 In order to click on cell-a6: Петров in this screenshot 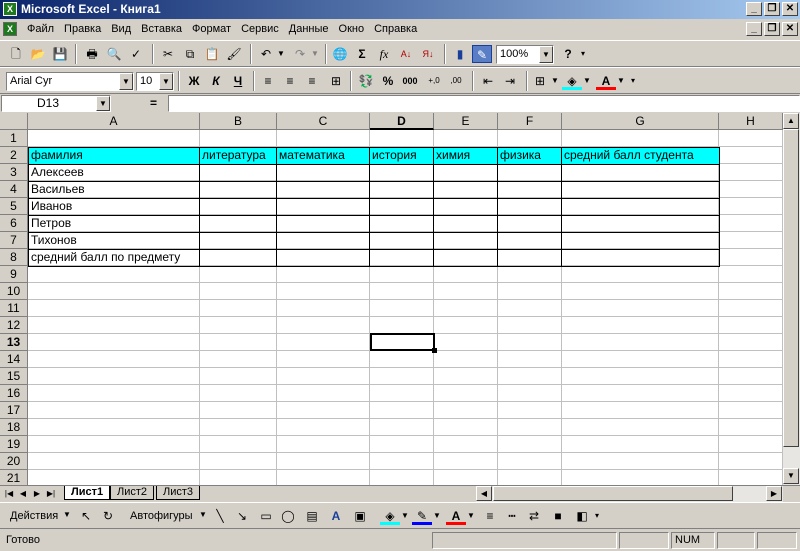, I will do `click(114, 223)`.